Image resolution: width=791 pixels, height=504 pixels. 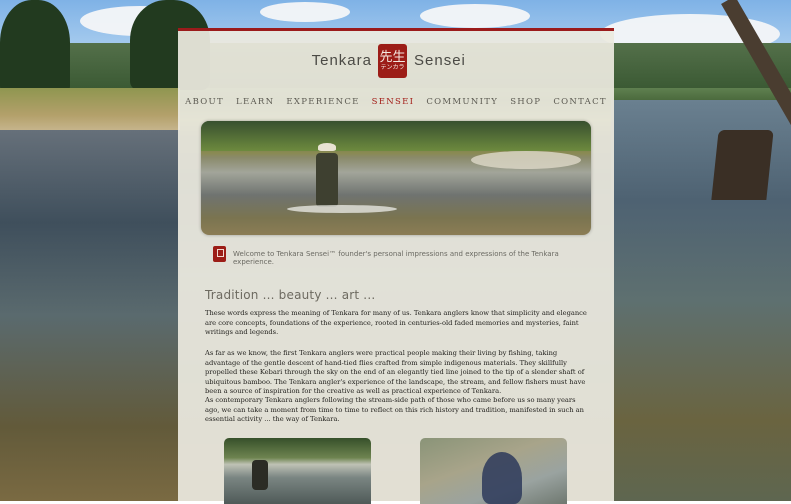 I want to click on nav-item-contact: CONTACT, so click(x=580, y=102).